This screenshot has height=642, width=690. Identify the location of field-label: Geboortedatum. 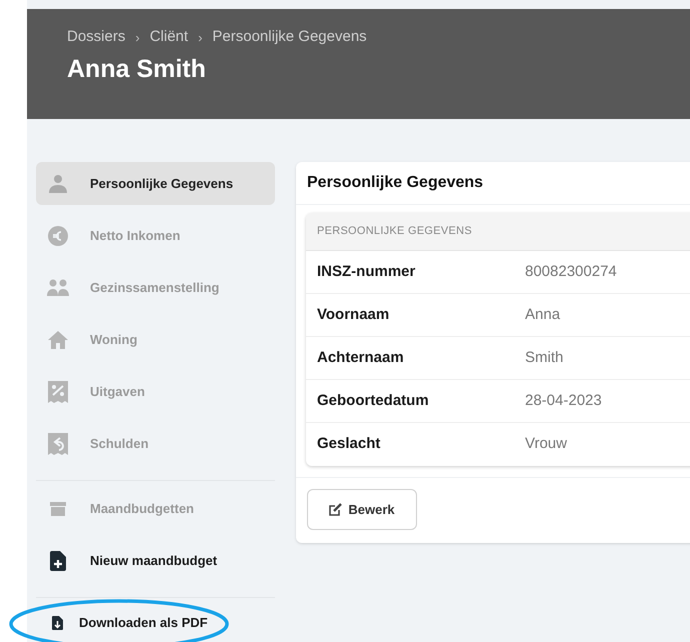
(373, 400).